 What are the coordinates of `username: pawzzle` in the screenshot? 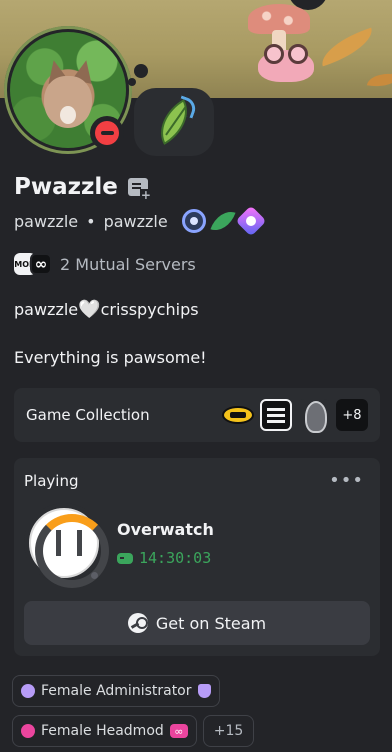 It's located at (46, 221).